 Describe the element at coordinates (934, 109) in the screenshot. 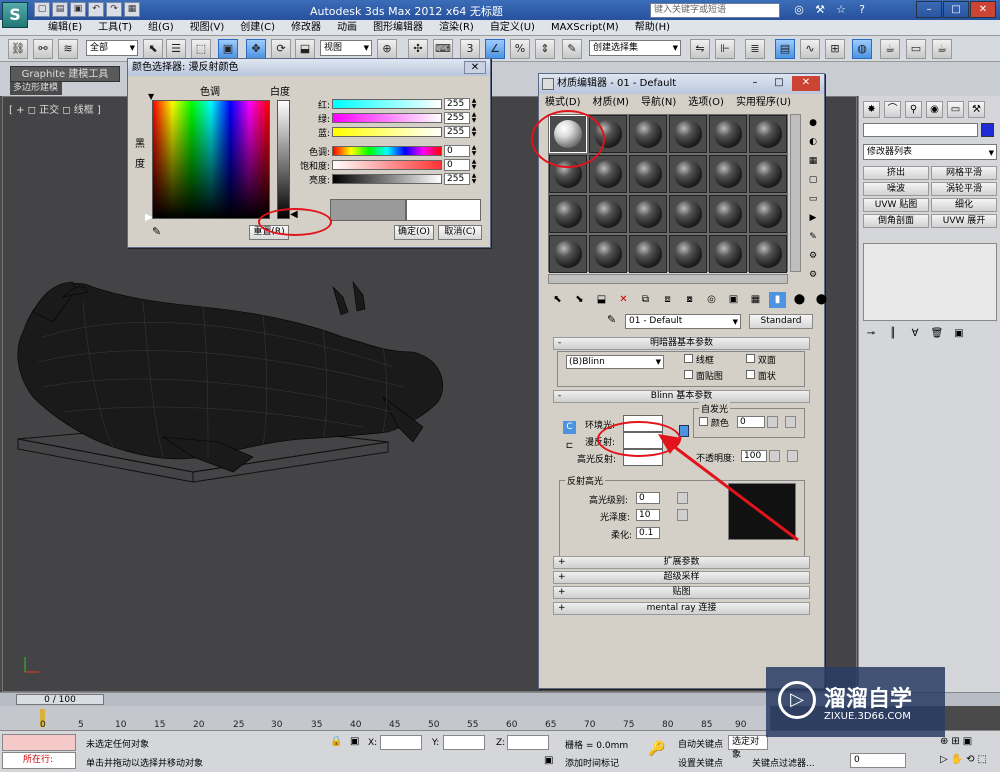

I see `motion-tab-icon: ◉` at that location.